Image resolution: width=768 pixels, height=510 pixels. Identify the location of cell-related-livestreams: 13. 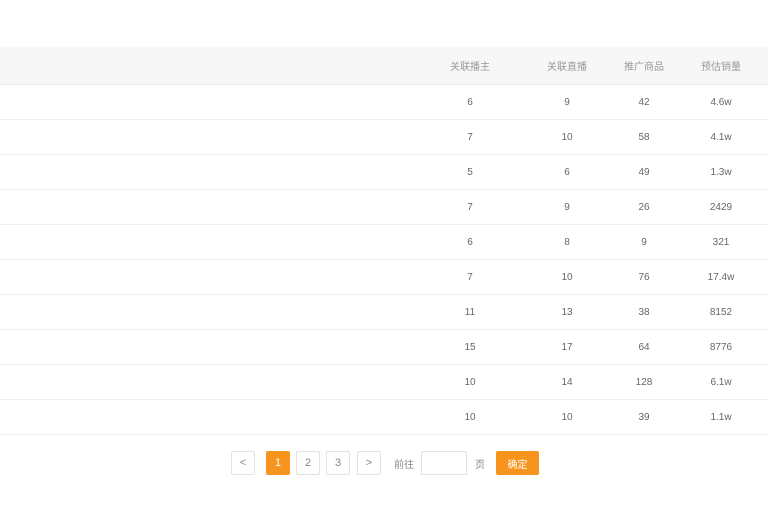
(567, 312).